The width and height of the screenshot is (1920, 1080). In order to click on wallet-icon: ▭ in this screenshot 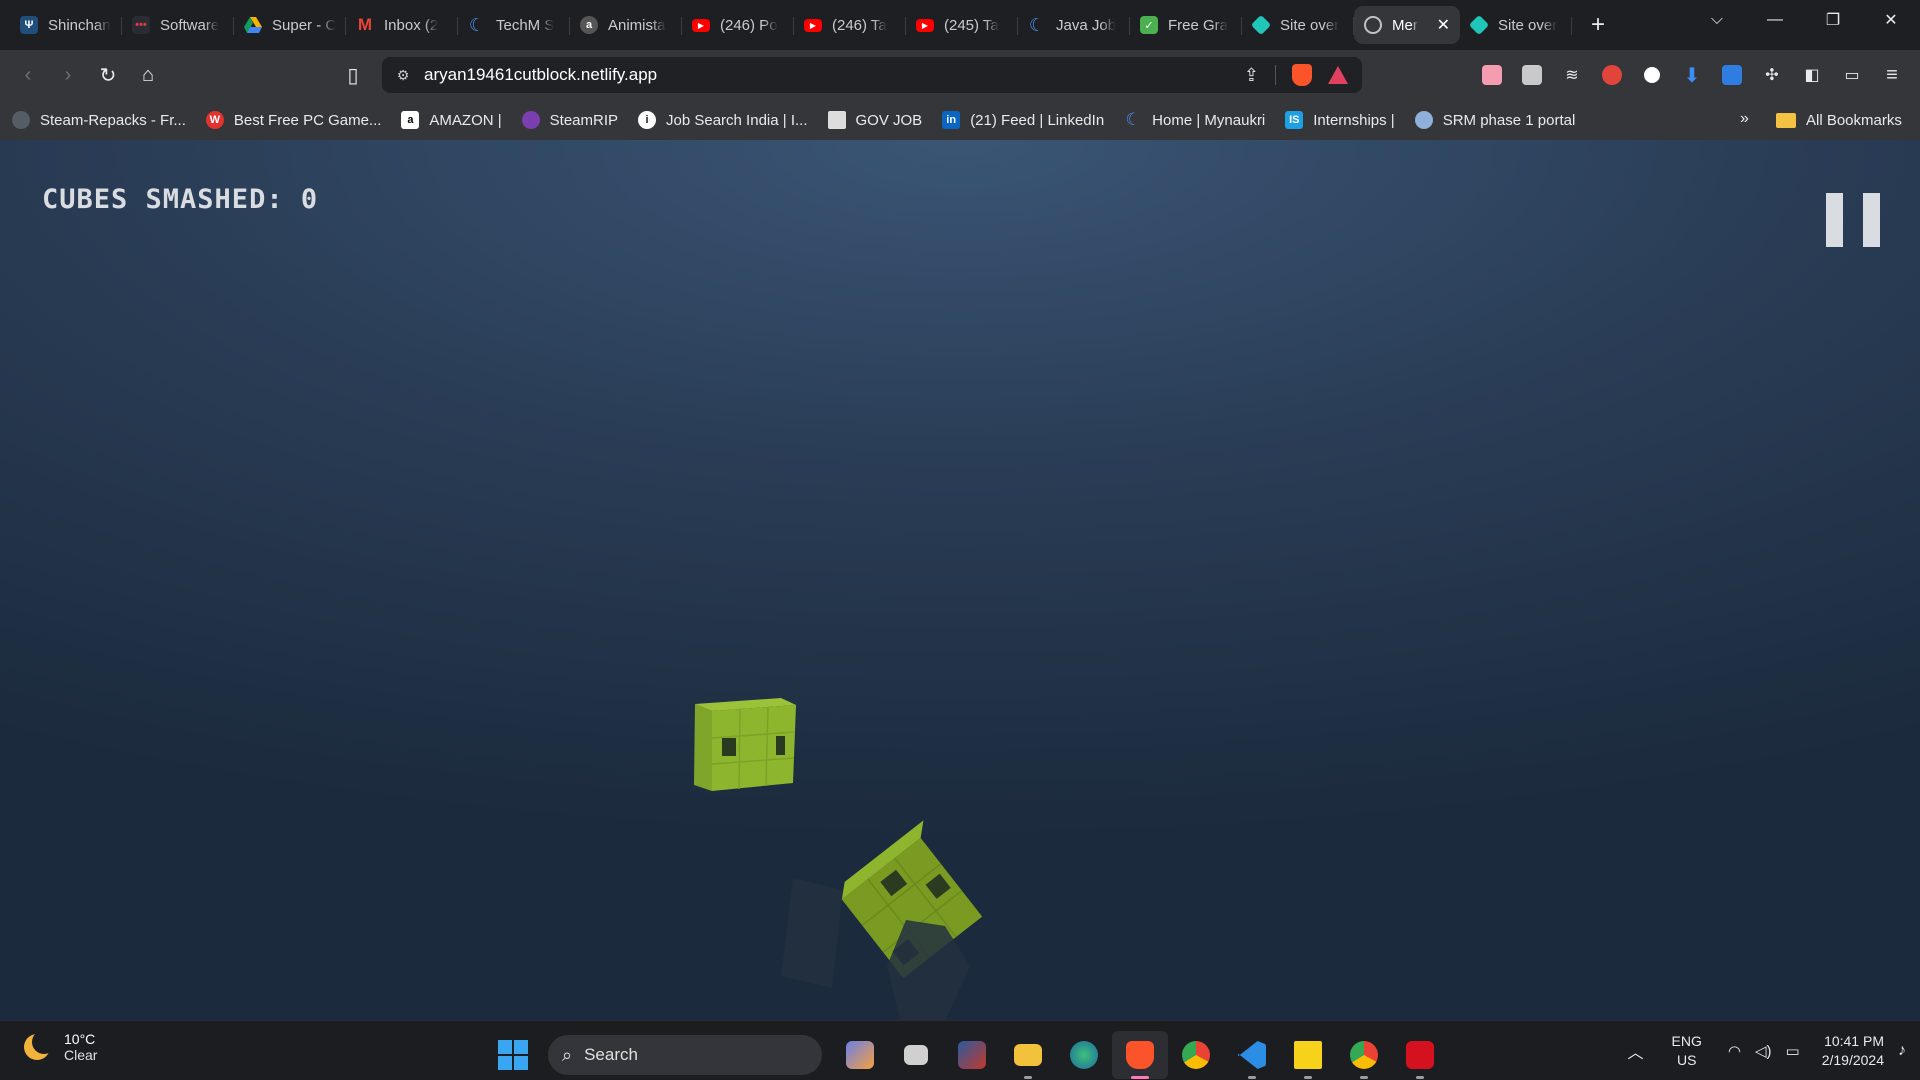, I will do `click(1852, 75)`.